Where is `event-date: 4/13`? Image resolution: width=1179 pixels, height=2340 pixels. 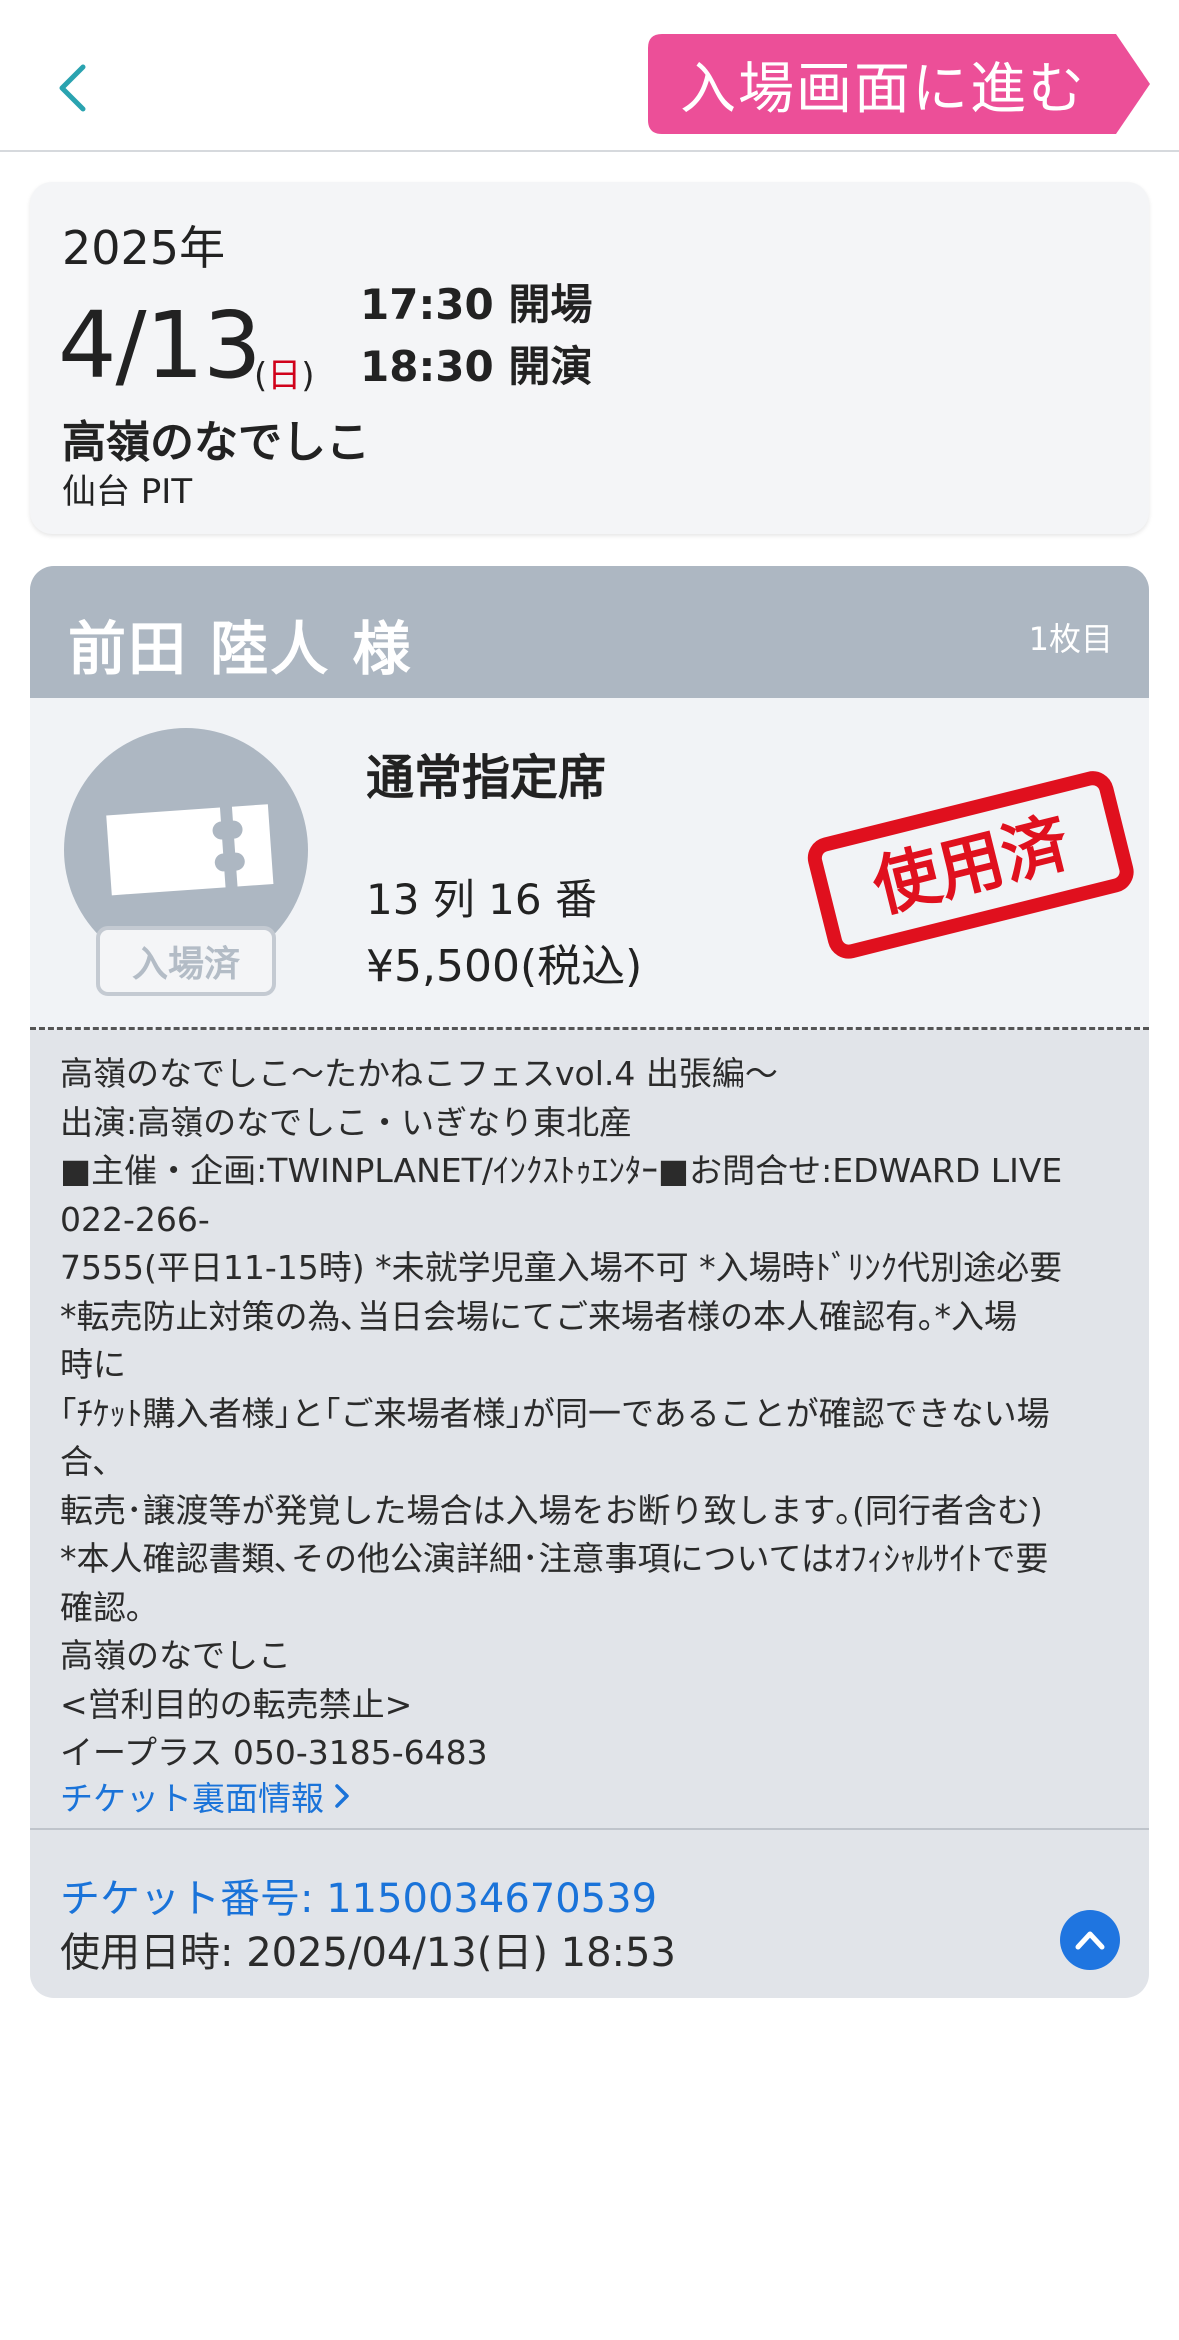 event-date: 4/13 is located at coordinates (160, 345).